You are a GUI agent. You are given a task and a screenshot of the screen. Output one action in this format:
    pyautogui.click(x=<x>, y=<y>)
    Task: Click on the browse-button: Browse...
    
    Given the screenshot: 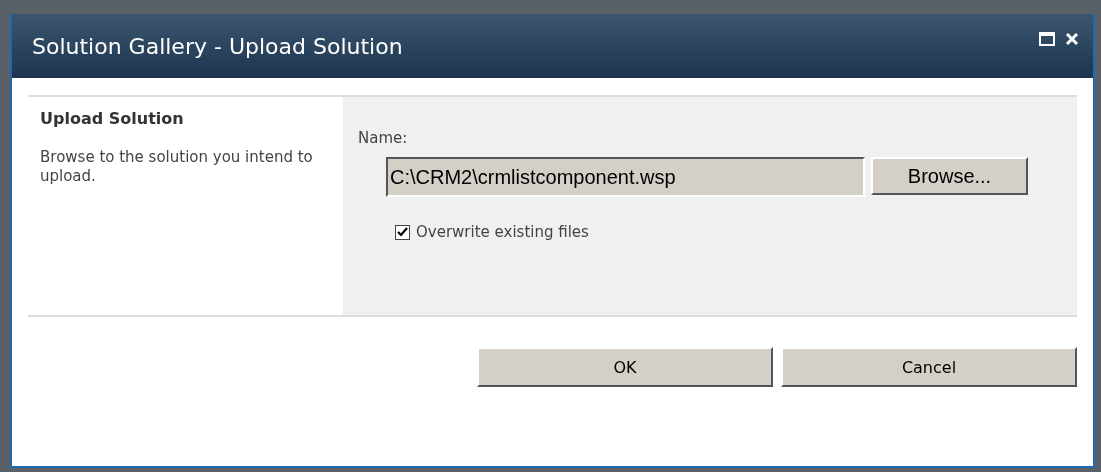 What is the action you would take?
    pyautogui.click(x=949, y=176)
    